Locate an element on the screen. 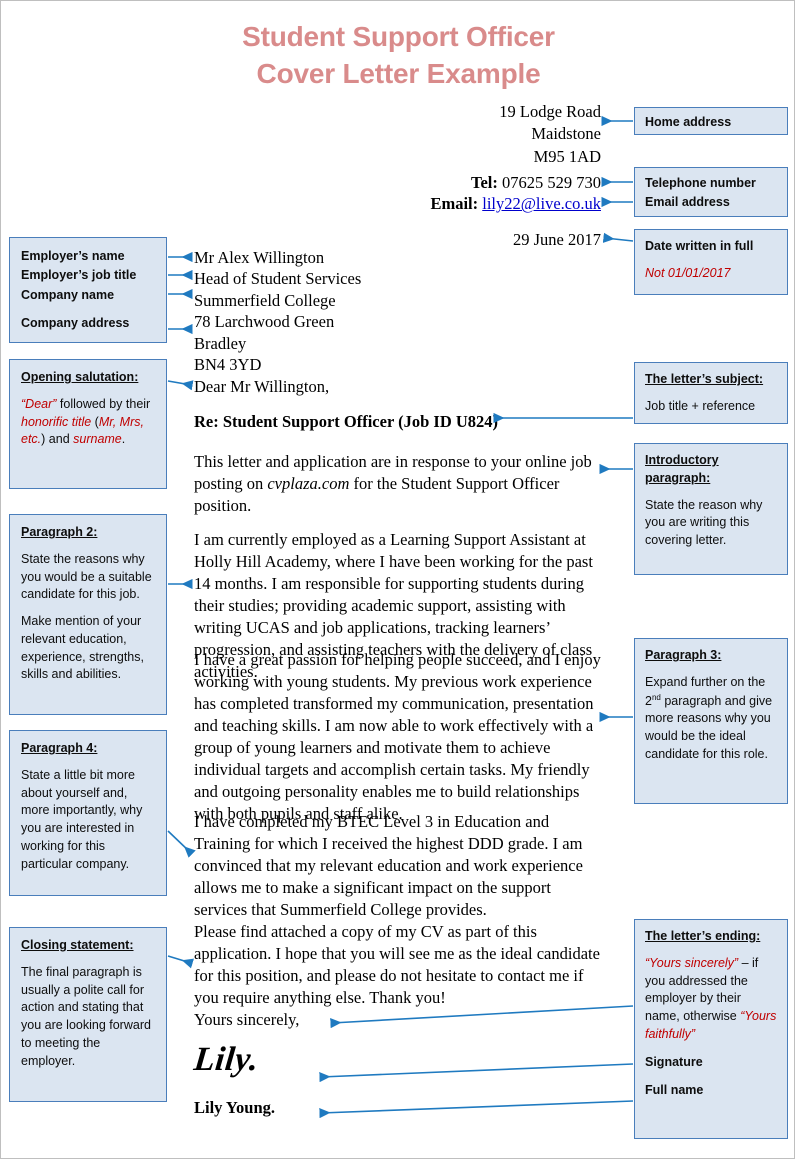  email-line: Email: lily22@live.co.uk is located at coordinates (515, 203).